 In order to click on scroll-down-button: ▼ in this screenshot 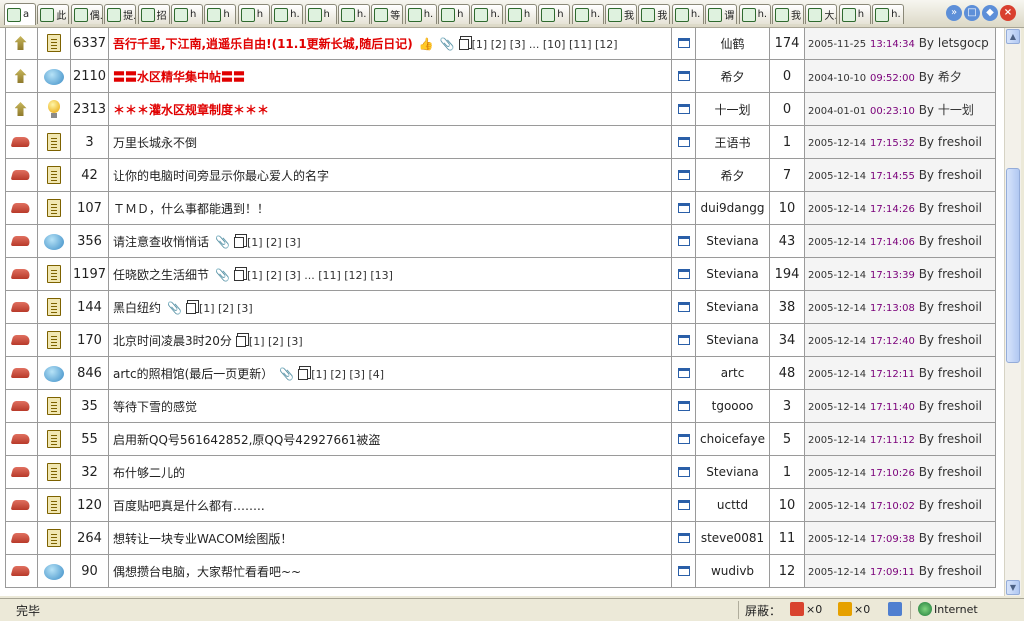, I will do `click(1013, 587)`.